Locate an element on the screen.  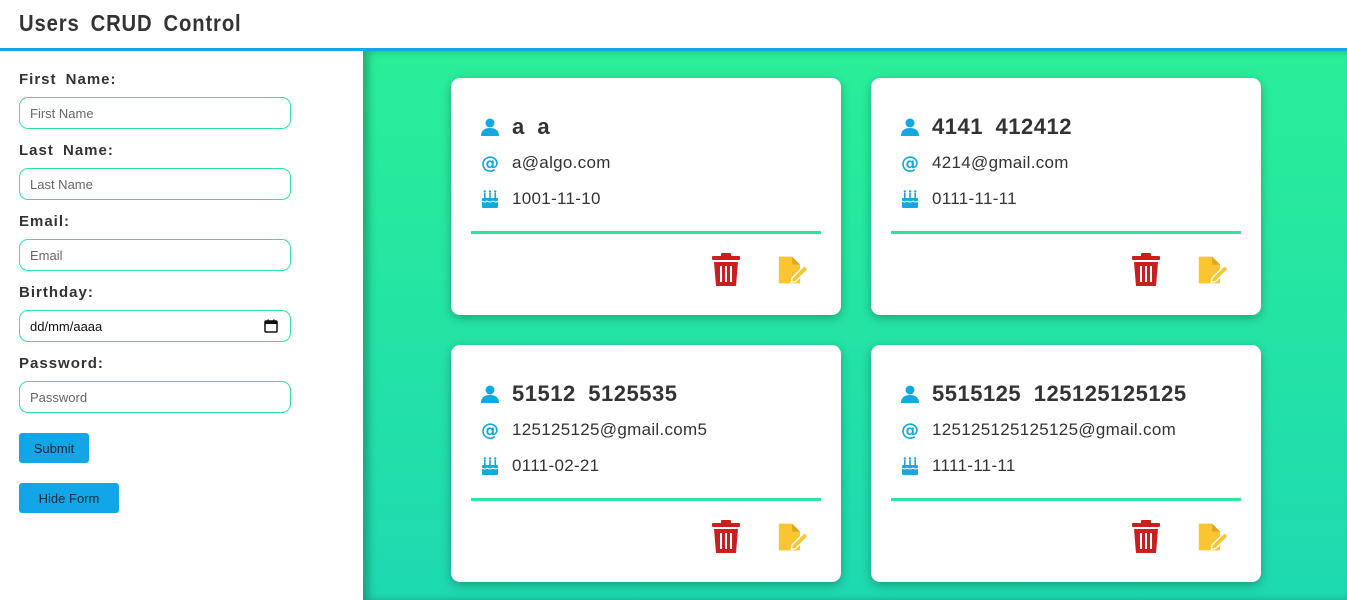
card-birthday-row: 1111-11-11 is located at coordinates (958, 466).